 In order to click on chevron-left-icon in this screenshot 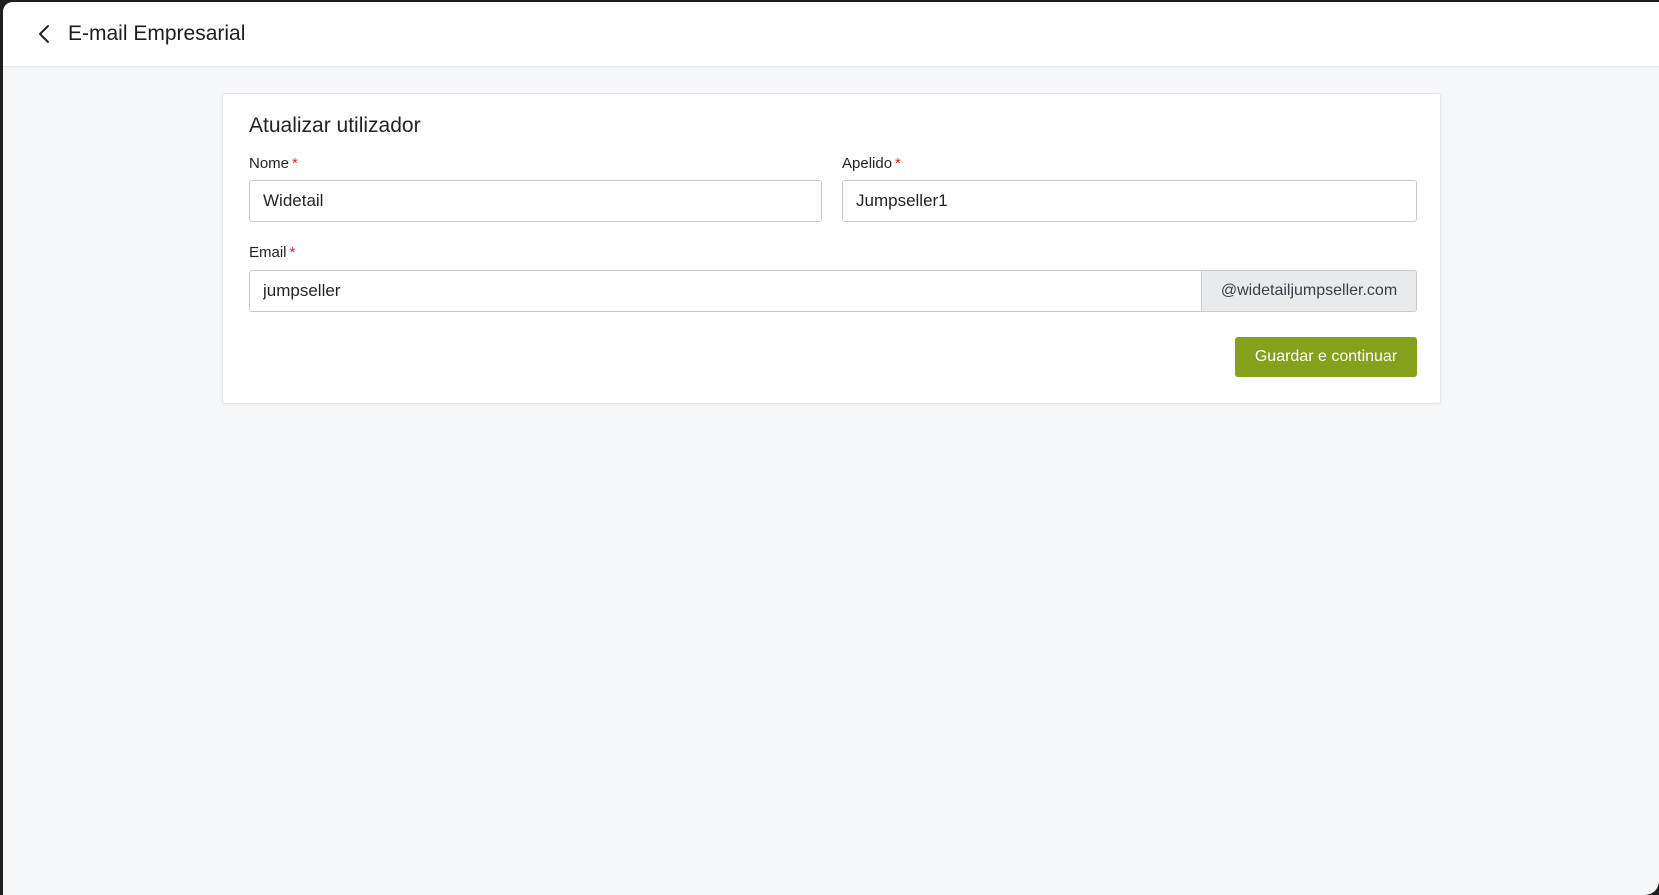, I will do `click(44, 34)`.